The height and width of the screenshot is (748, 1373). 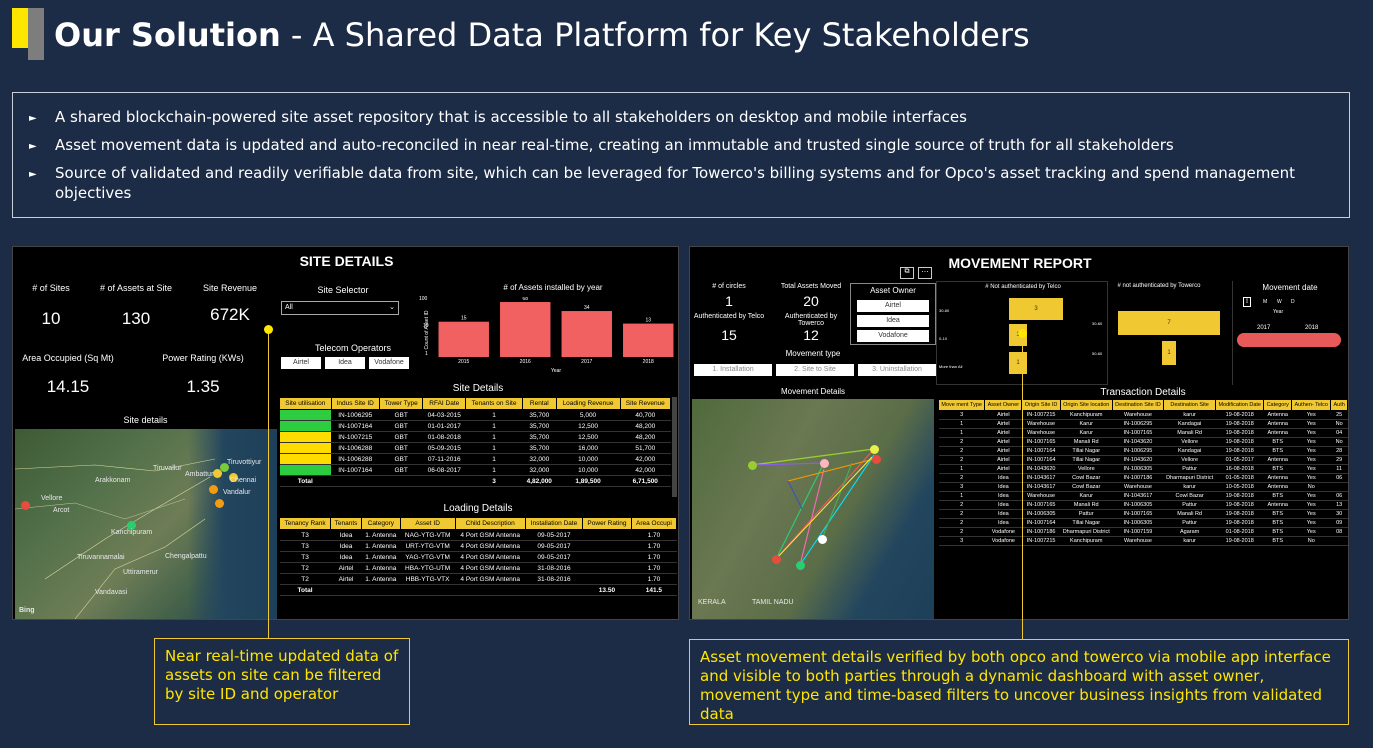 What do you see at coordinates (587, 308) in the screenshot?
I see `bar-data-label: 34` at bounding box center [587, 308].